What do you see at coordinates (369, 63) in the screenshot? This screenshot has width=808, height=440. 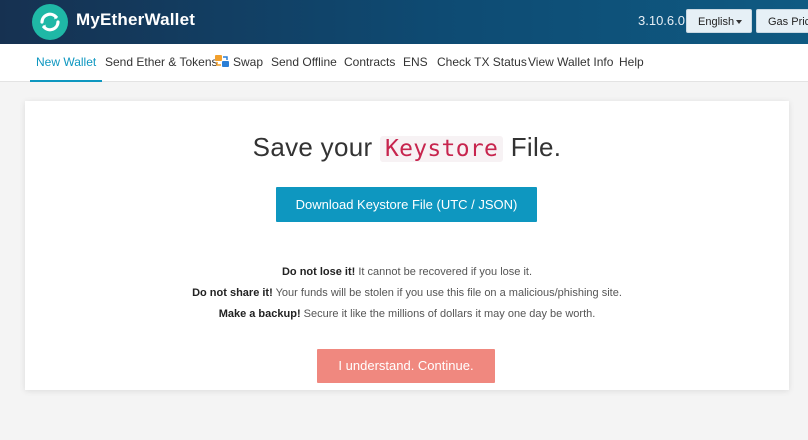 I see `tab-contracts: Contracts` at bounding box center [369, 63].